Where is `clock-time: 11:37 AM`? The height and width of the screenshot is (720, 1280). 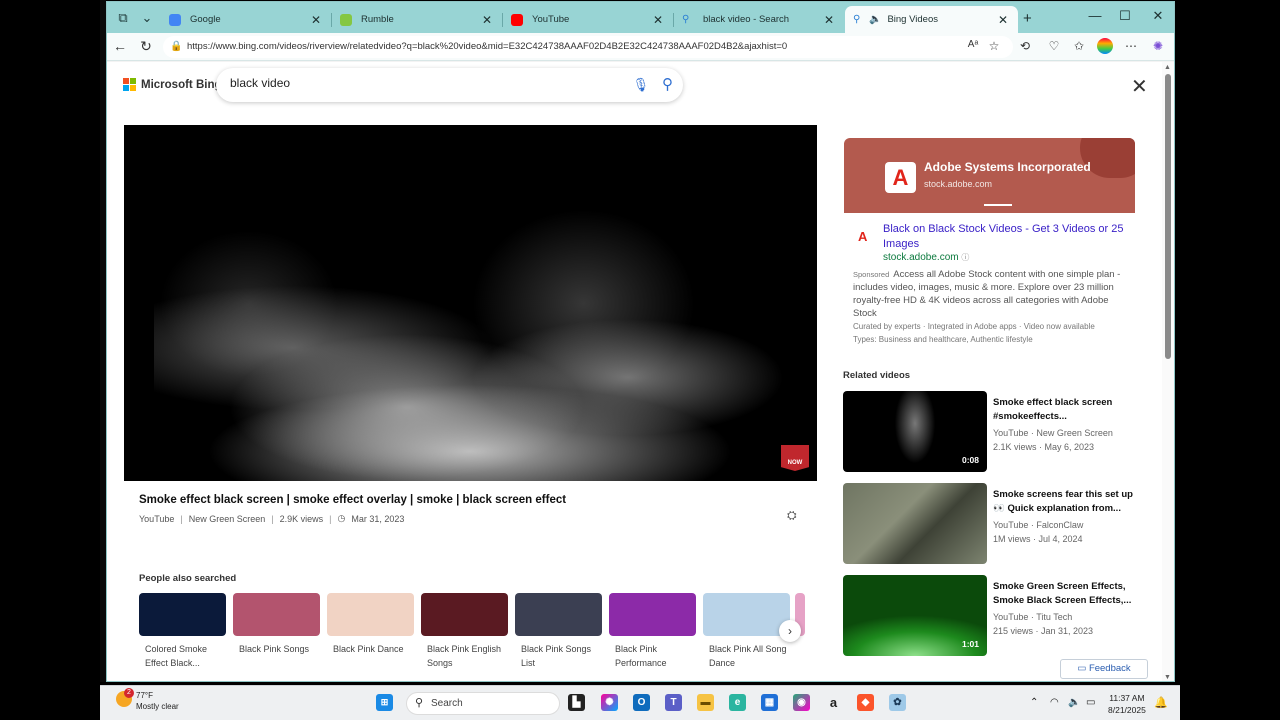 clock-time: 11:37 AM is located at coordinates (1127, 698).